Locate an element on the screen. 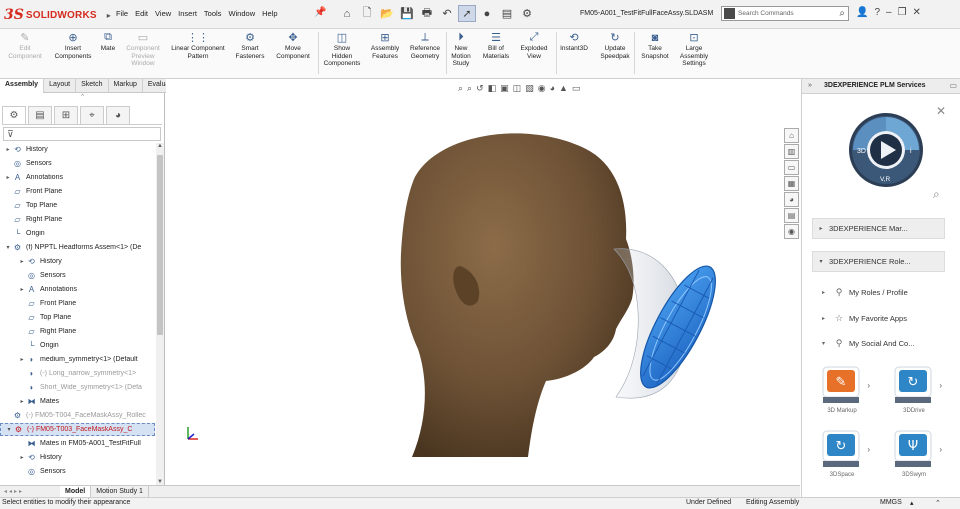 The image size is (960, 509). menu-item-2: View is located at coordinates (166, 13).